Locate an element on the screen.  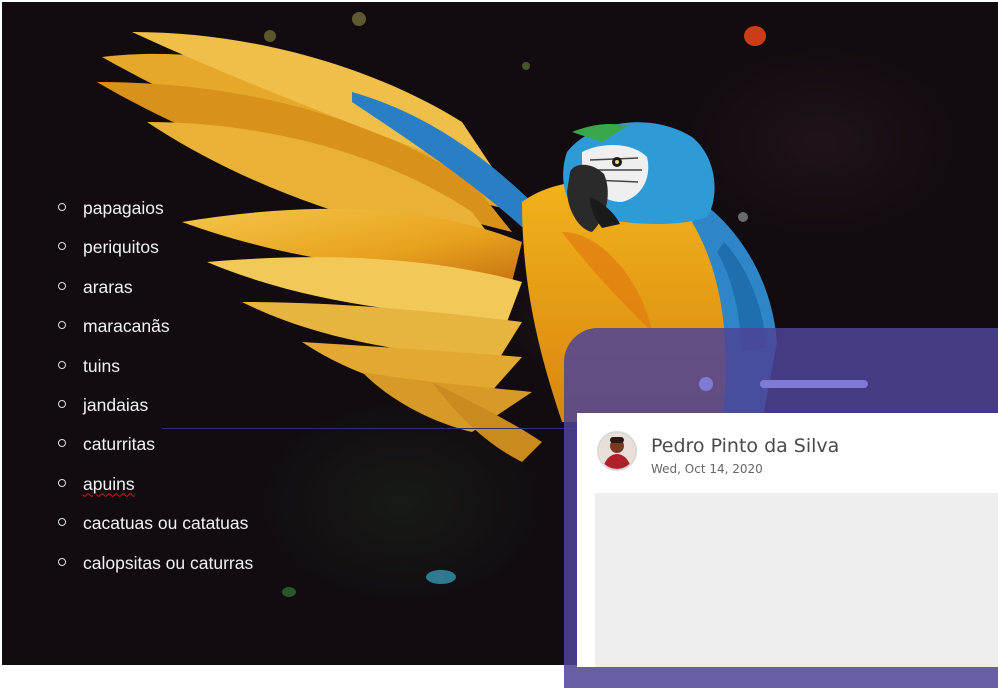
list-item: apuins is located at coordinates (155, 485).